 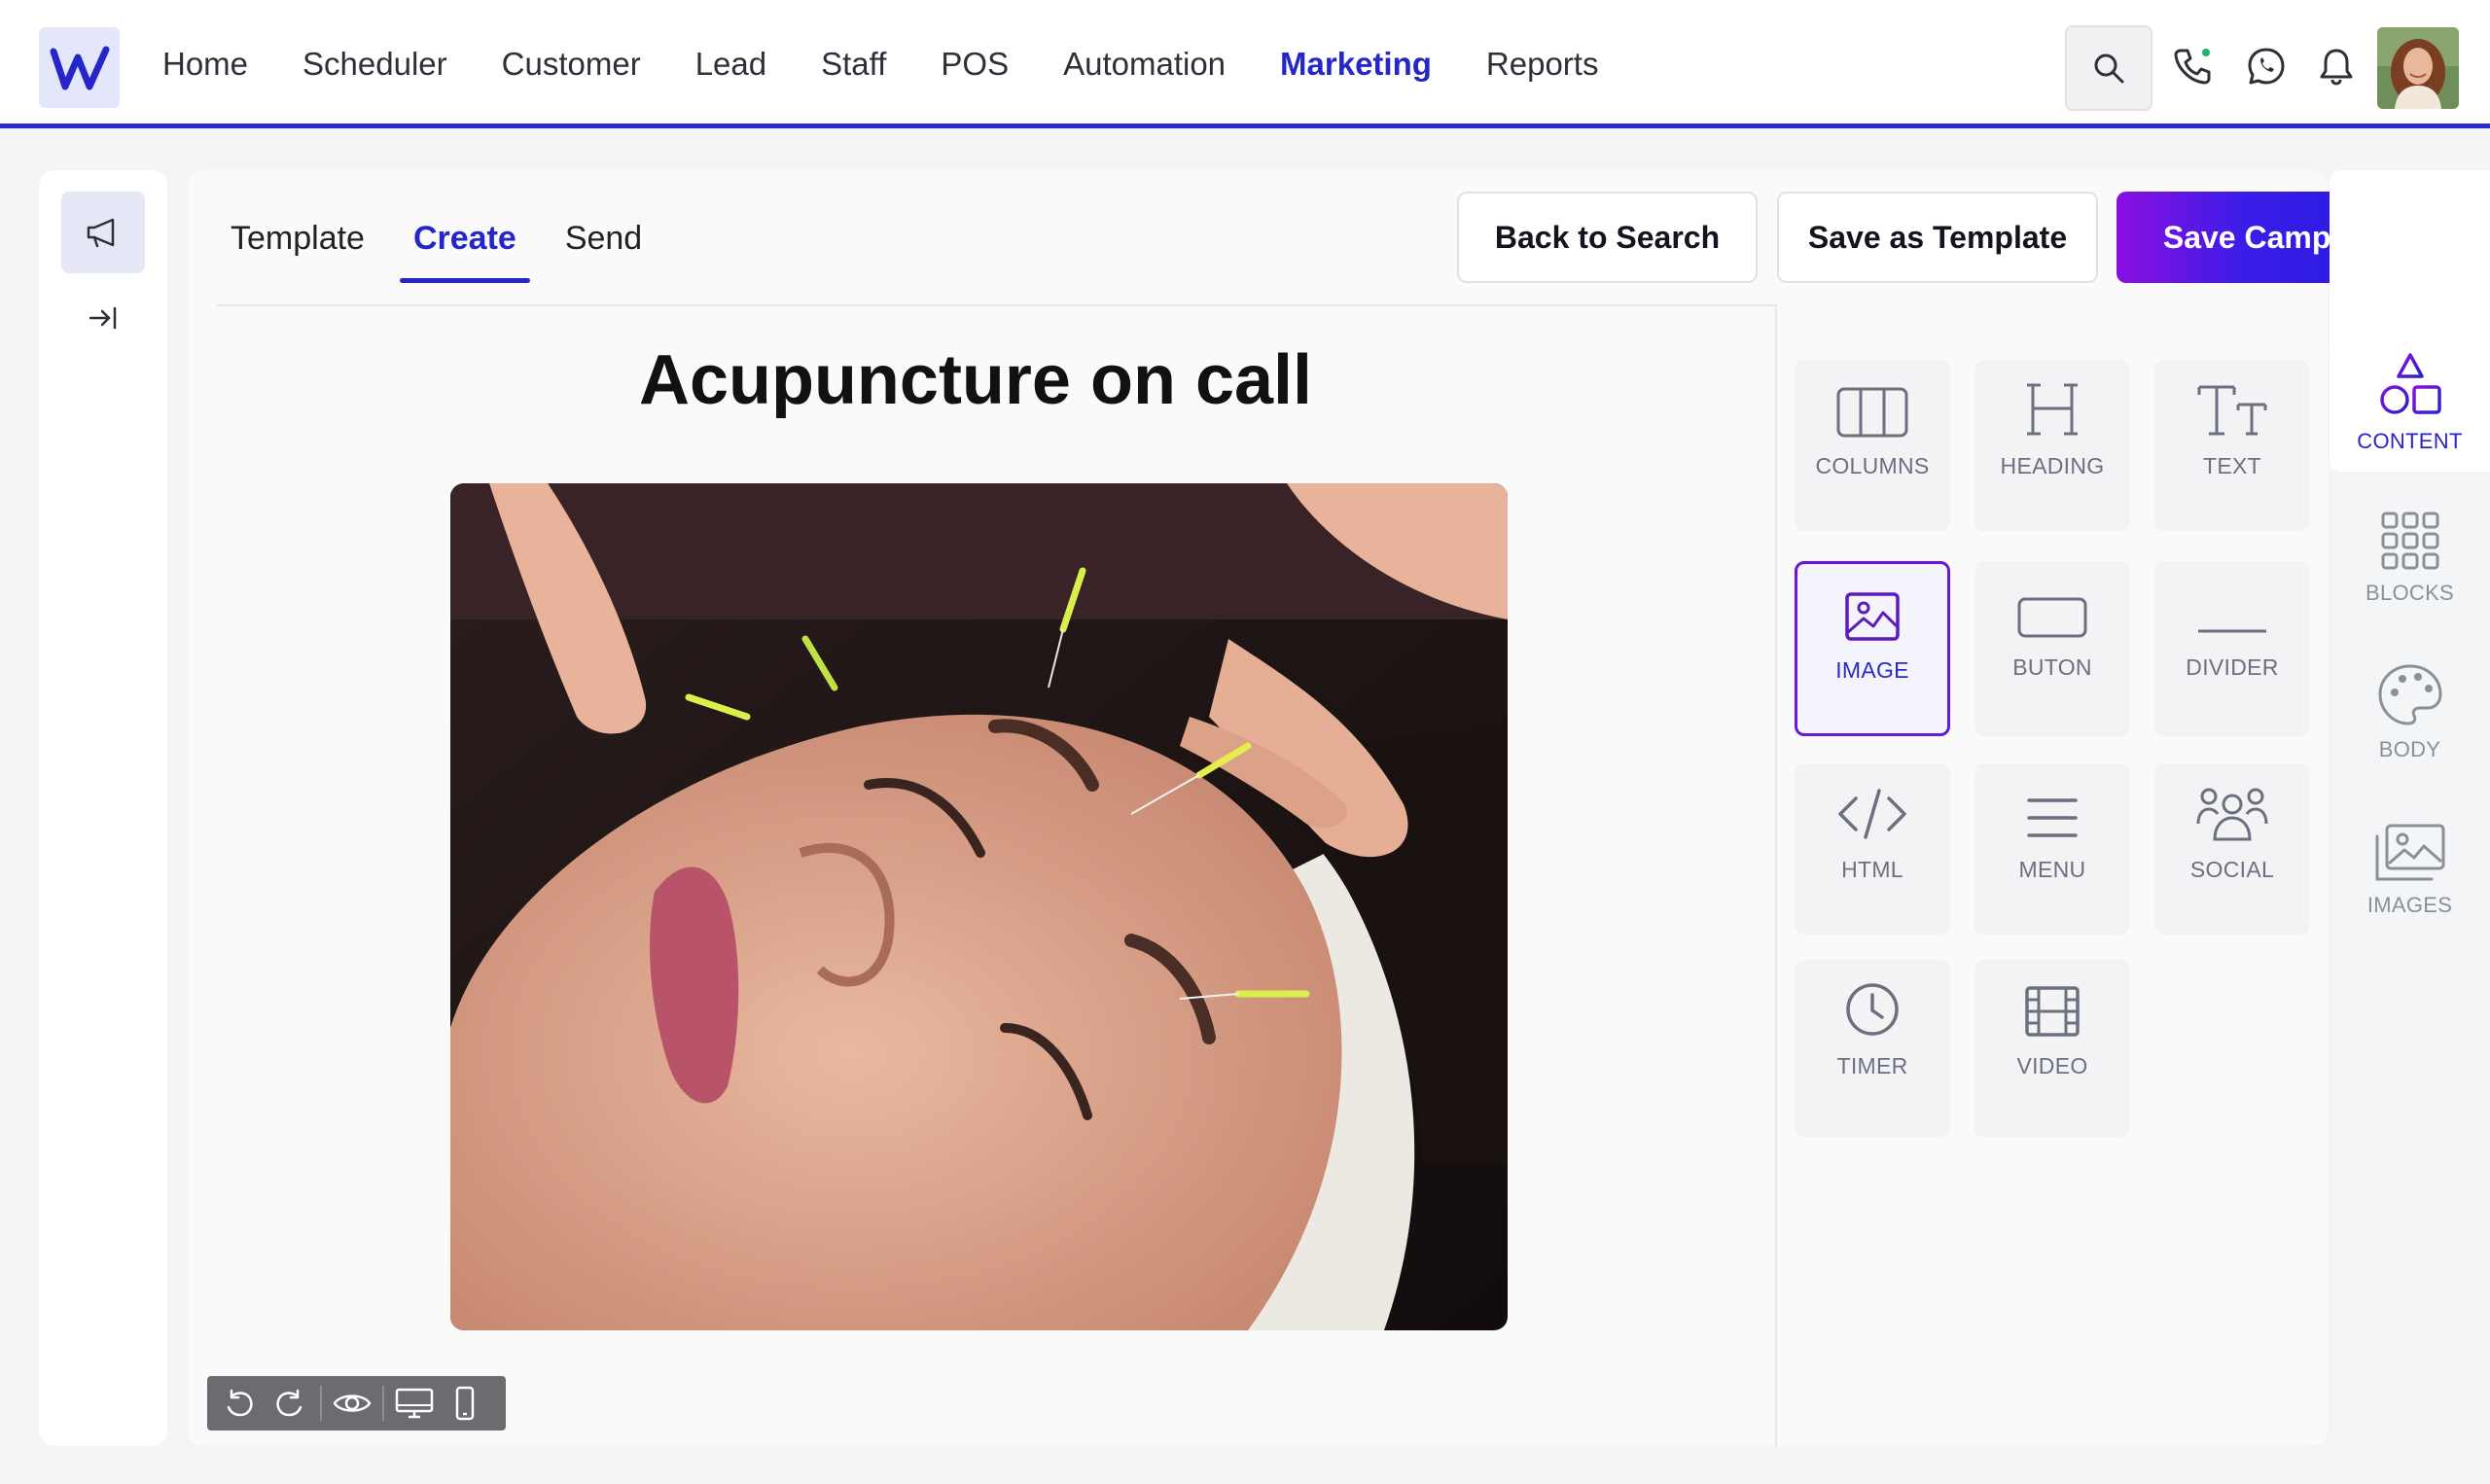 I want to click on right-rail-items: CONTENT, so click(x=2410, y=328).